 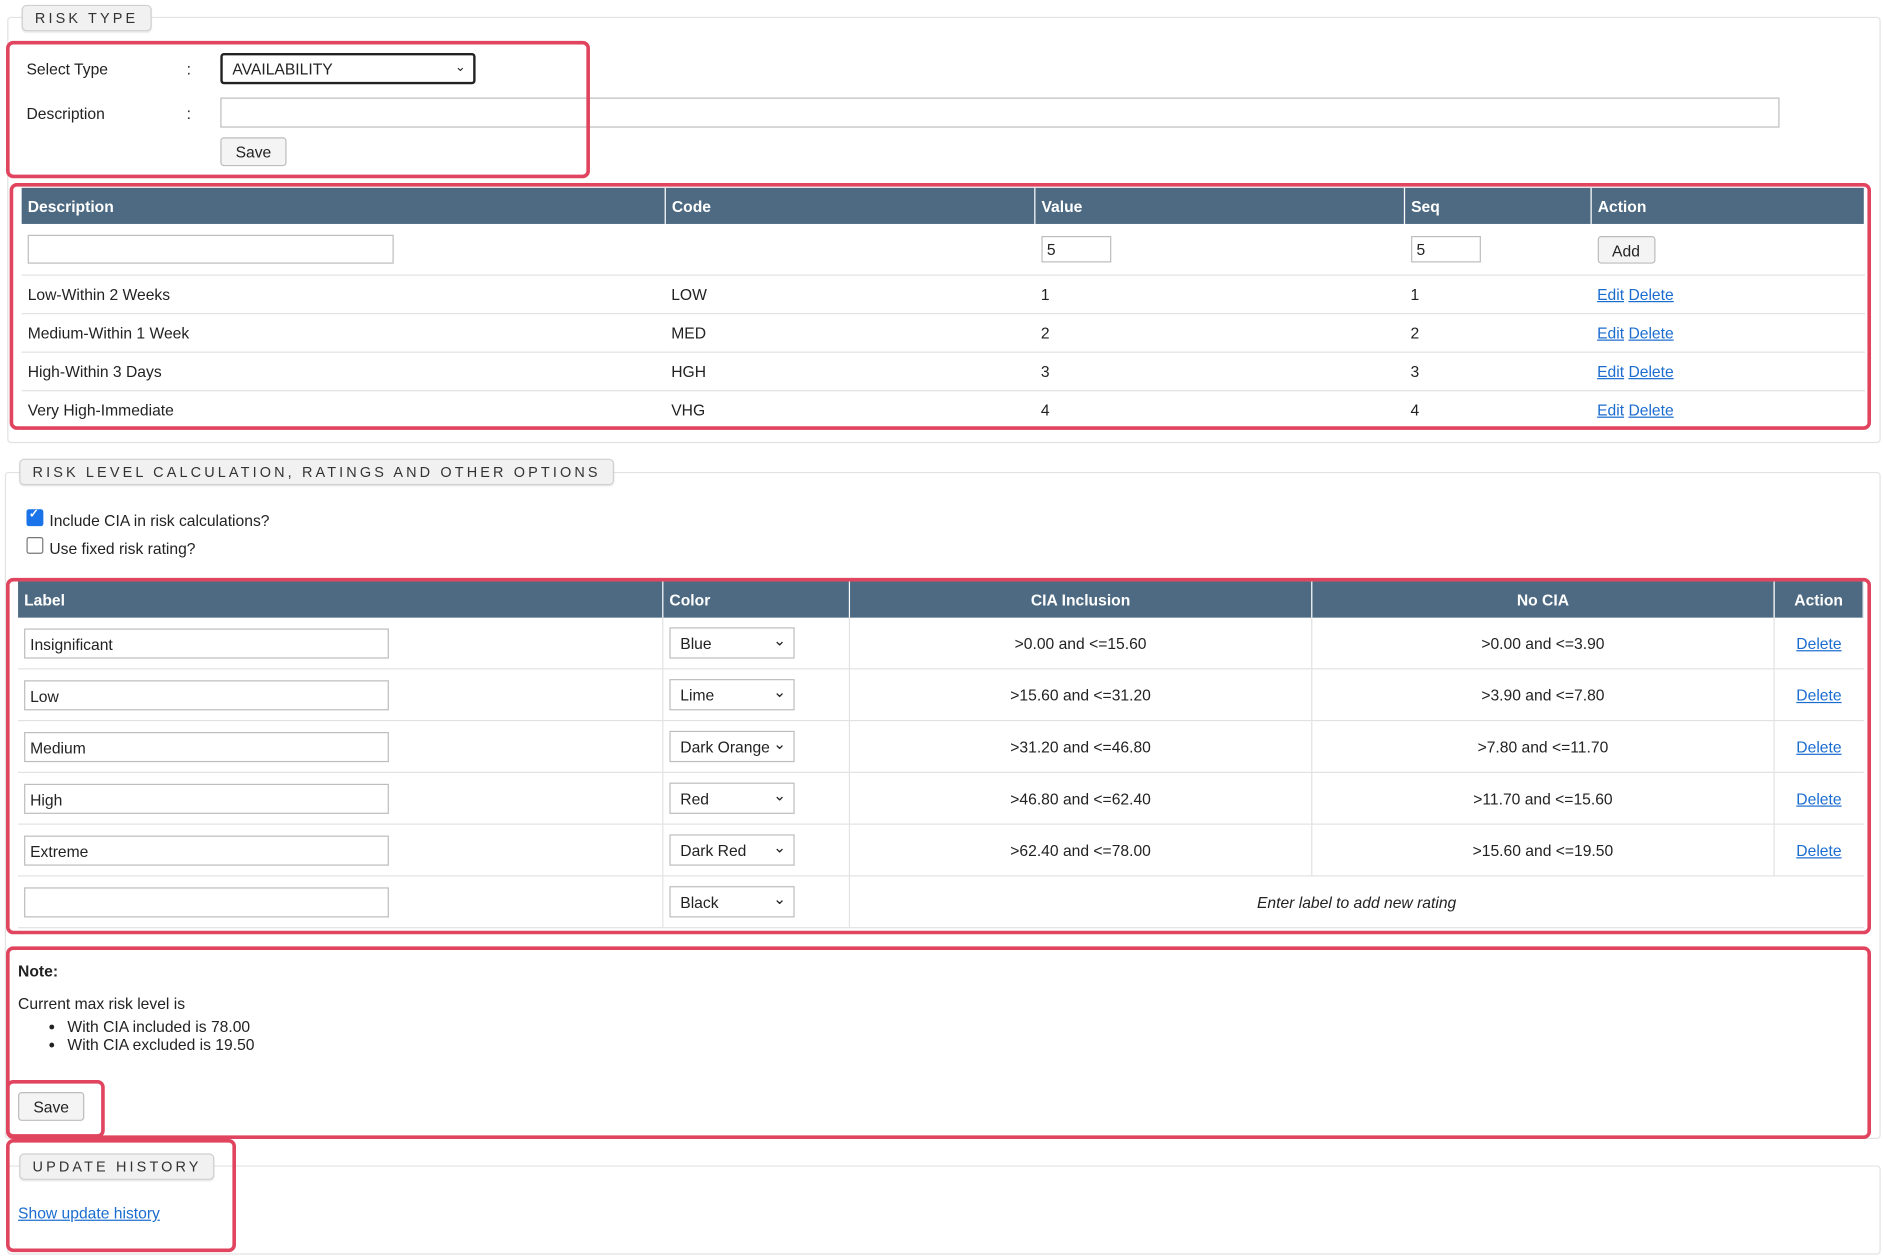 What do you see at coordinates (348, 68) in the screenshot?
I see `risk-type-select: AVAILABILITY ⌄` at bounding box center [348, 68].